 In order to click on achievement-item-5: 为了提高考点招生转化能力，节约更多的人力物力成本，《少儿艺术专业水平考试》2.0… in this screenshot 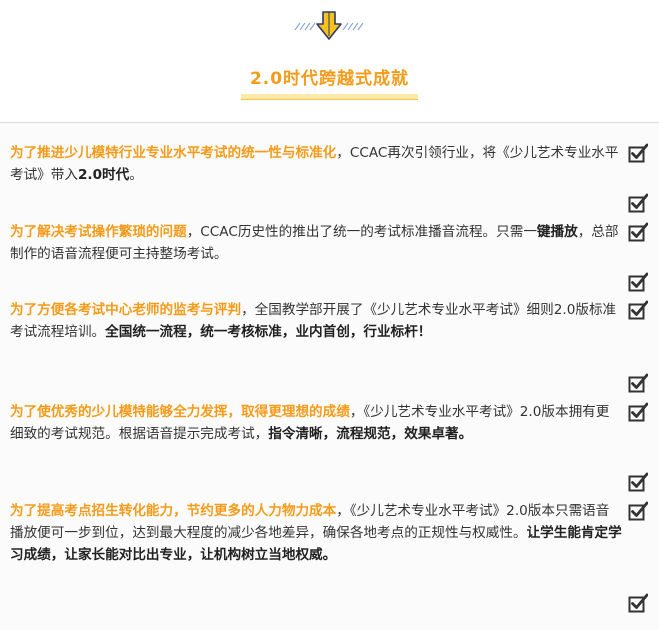, I will do `click(316, 533)`.